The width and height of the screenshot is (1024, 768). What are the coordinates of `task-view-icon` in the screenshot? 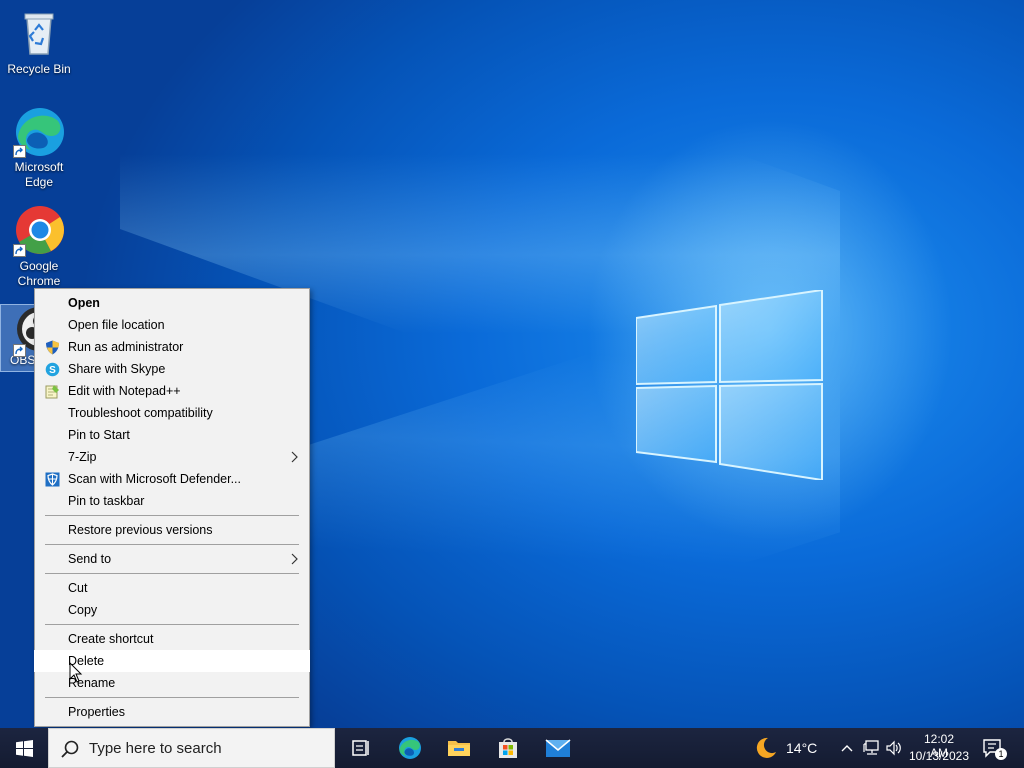 It's located at (360, 748).